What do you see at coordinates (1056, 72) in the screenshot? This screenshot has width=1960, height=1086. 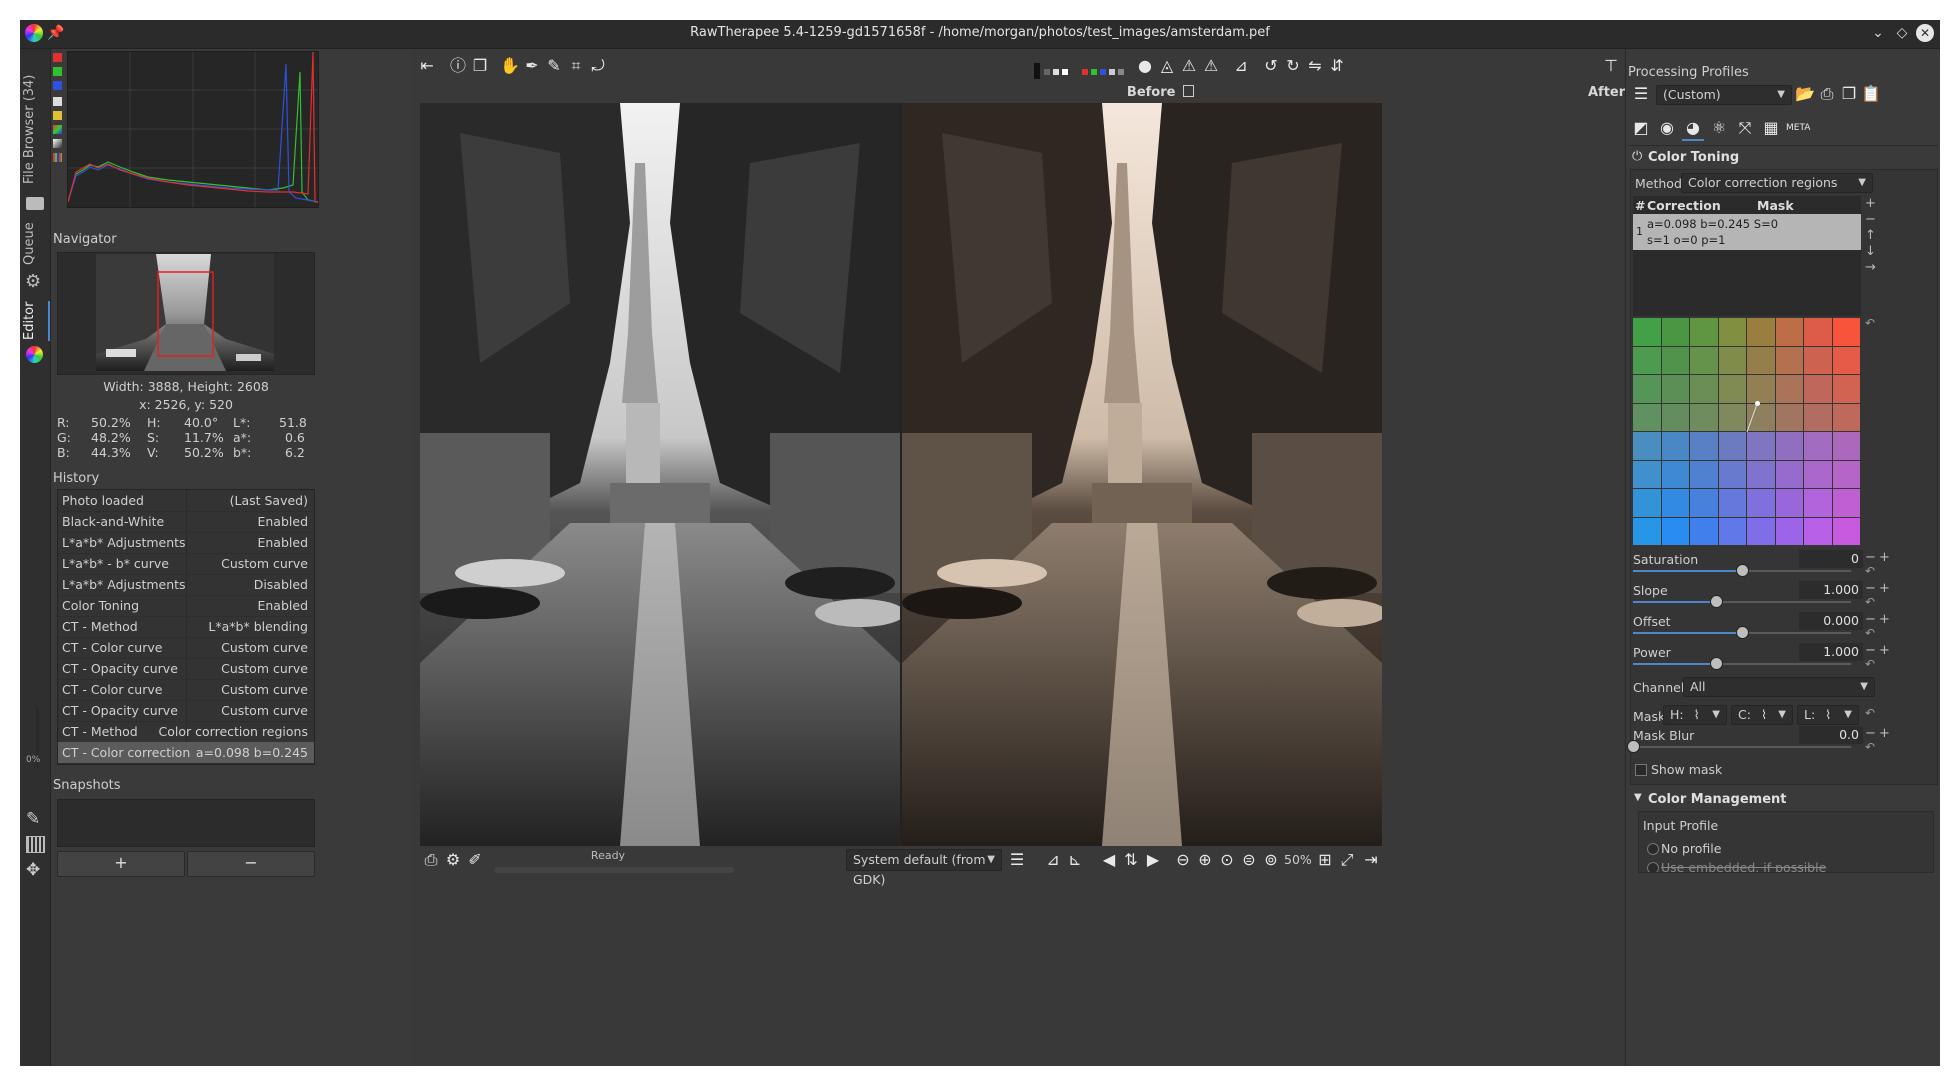 I see `bg-white-icon` at bounding box center [1056, 72].